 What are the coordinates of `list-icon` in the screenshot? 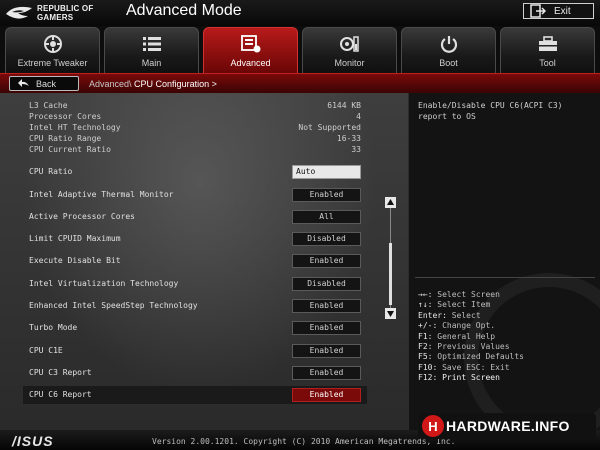 It's located at (151, 44).